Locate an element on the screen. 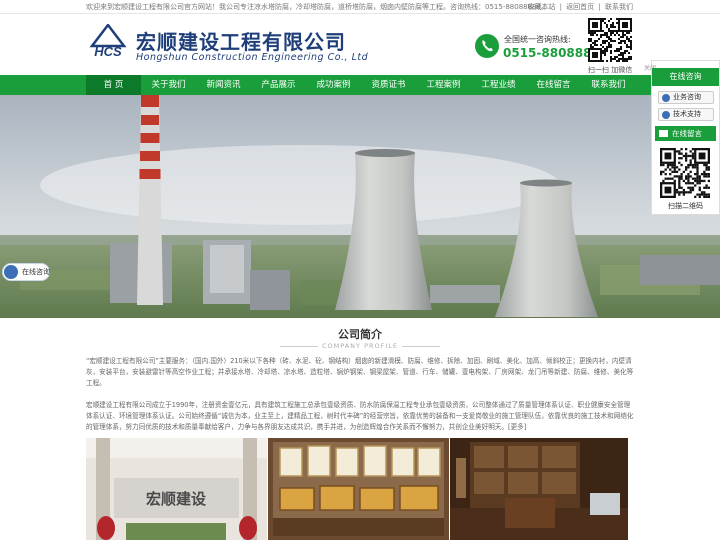 Image resolution: width=720 pixels, height=540 pixels. nav-item-2: 新闻资讯 is located at coordinates (223, 85).